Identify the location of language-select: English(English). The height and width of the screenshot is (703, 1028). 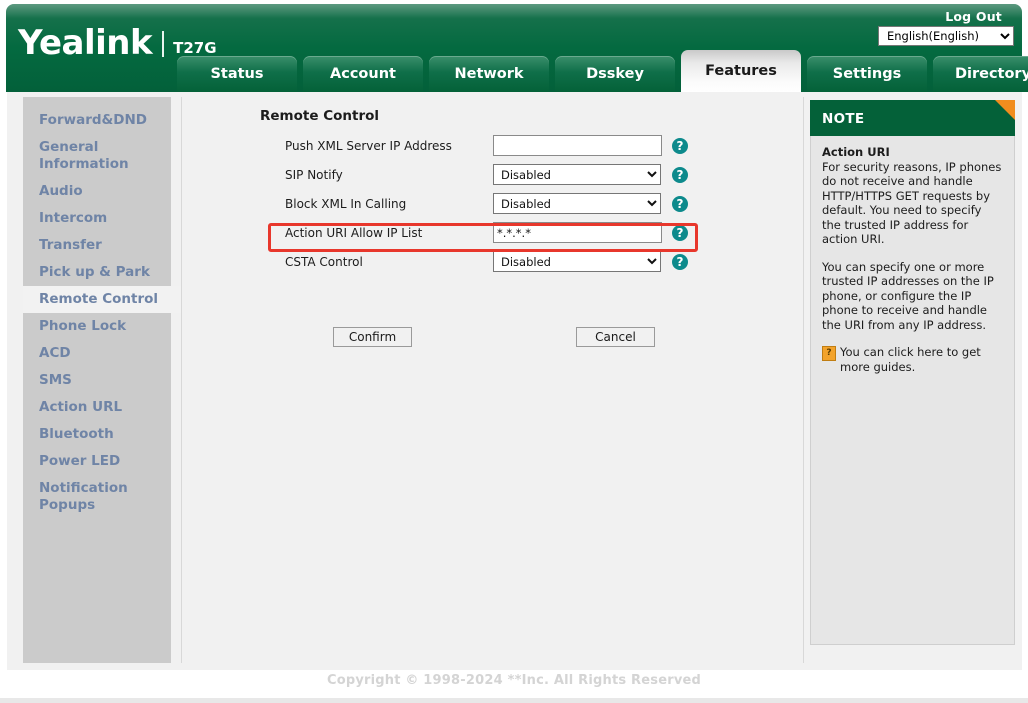
(946, 36).